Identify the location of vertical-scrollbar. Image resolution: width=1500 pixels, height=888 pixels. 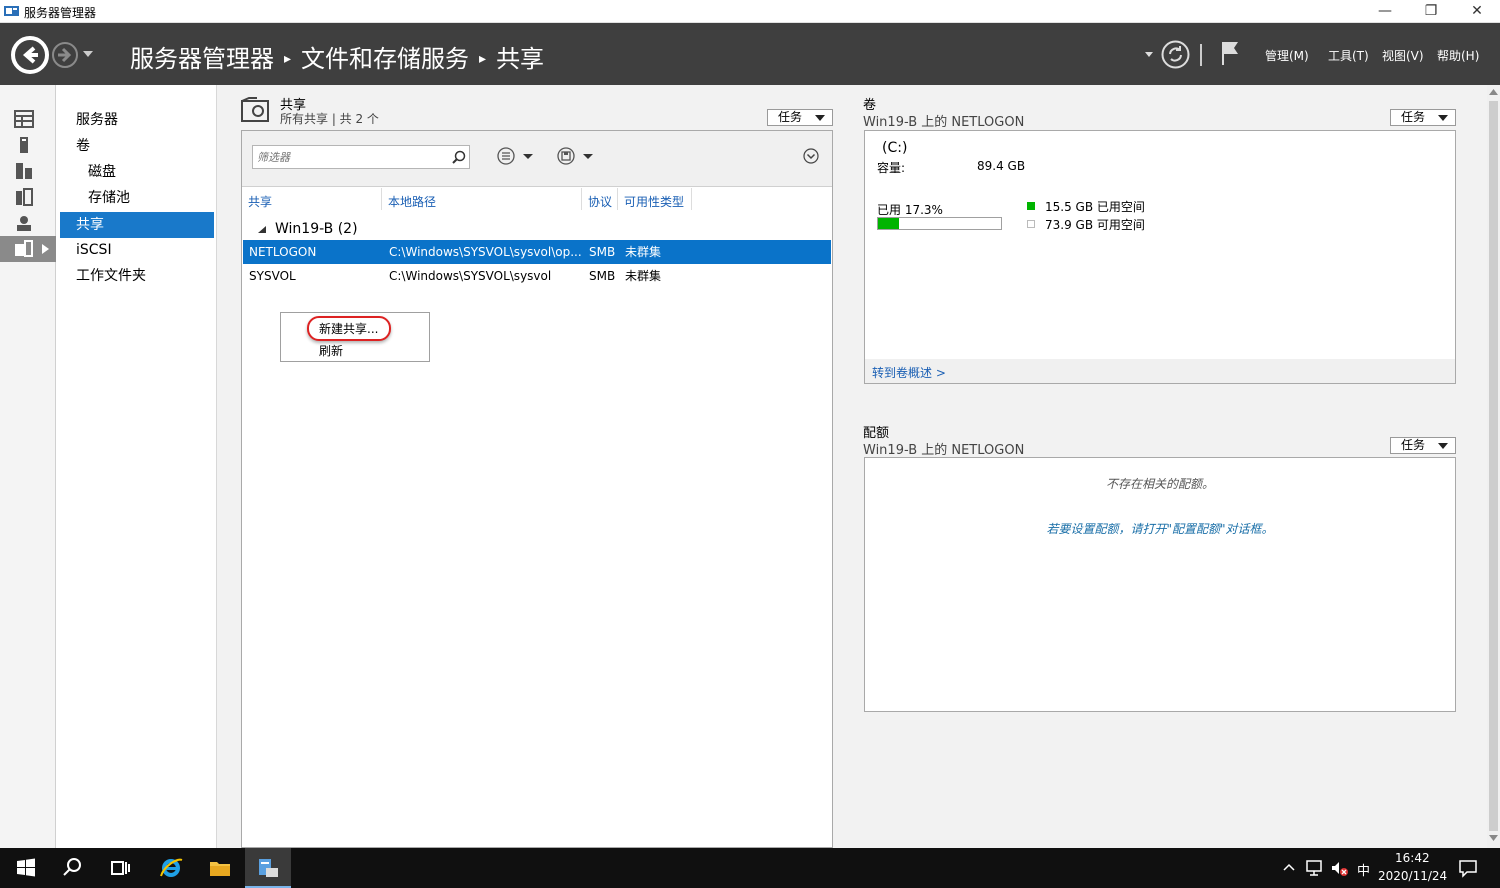
(1493, 466).